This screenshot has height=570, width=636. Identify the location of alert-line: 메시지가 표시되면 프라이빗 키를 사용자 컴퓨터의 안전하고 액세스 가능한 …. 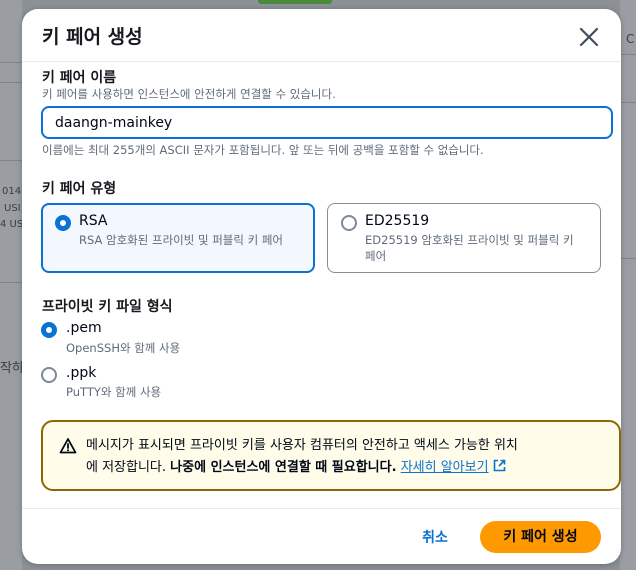
(302, 445).